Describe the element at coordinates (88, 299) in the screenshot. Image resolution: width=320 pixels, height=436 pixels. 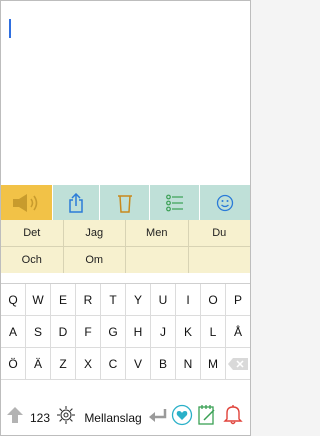
I see `key: R` at that location.